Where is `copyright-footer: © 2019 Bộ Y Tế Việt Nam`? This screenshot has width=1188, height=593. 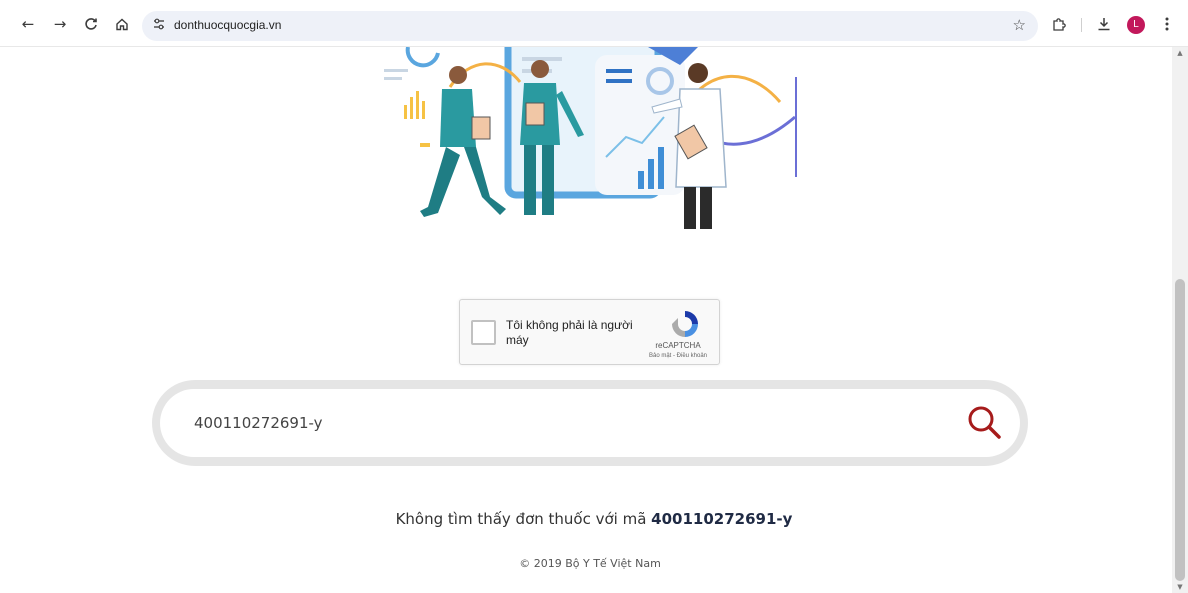
copyright-footer: © 2019 Bộ Y Tế Việt Nam is located at coordinates (590, 563).